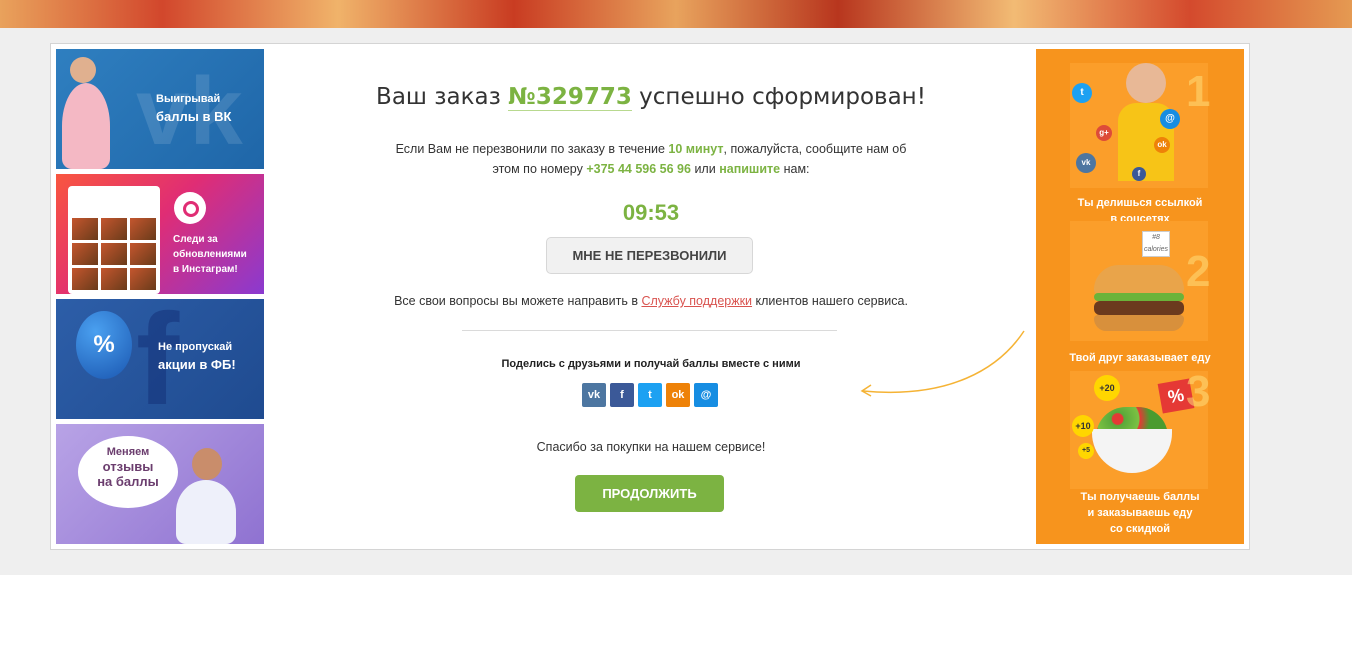 This screenshot has width=1352, height=648. What do you see at coordinates (649, 330) in the screenshot?
I see `divider` at bounding box center [649, 330].